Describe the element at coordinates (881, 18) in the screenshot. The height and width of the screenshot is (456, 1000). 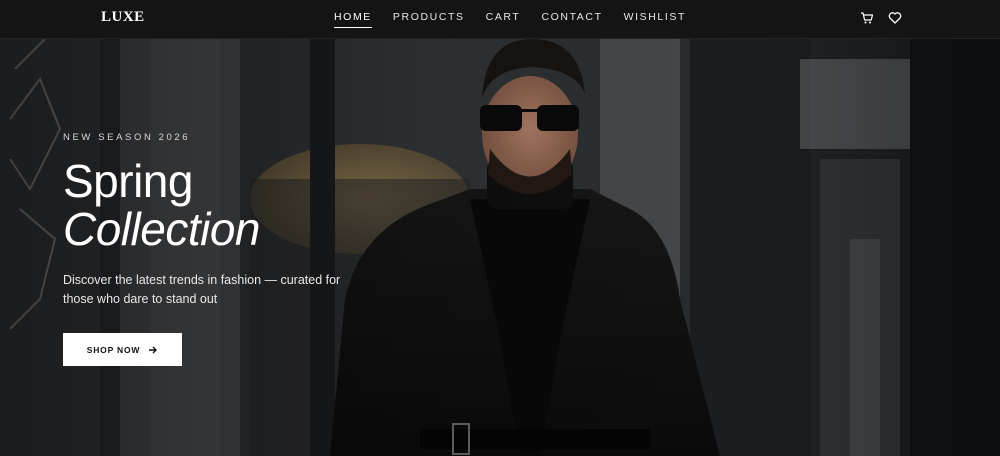
I see `nav-icons` at that location.